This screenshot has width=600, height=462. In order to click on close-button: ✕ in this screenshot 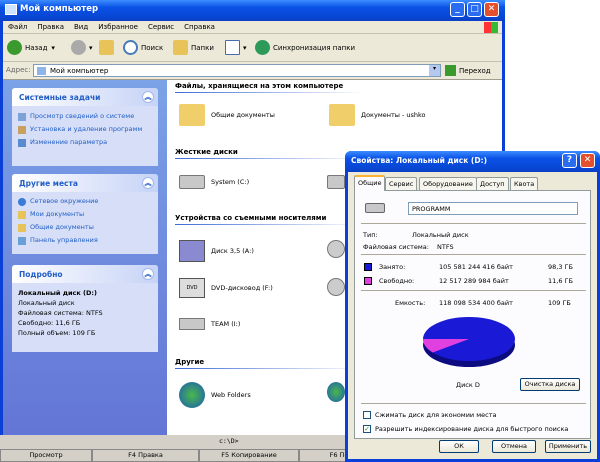, I will do `click(491, 9)`.